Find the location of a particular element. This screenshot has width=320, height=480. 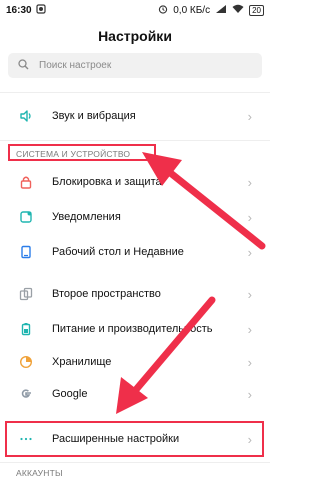

speaker-icon is located at coordinates (26, 116).